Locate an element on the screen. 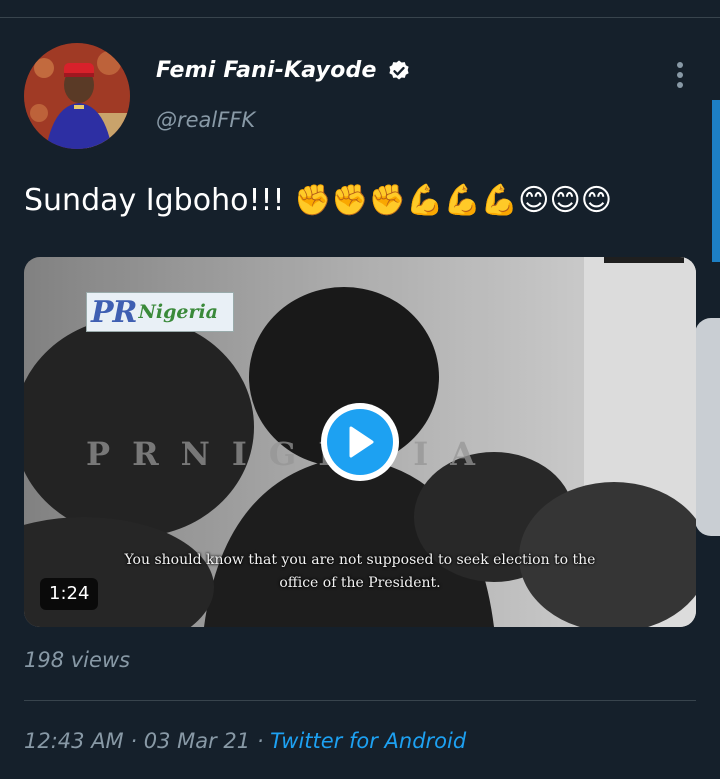 The image size is (720, 779). video-duration: 1:24 is located at coordinates (69, 594).